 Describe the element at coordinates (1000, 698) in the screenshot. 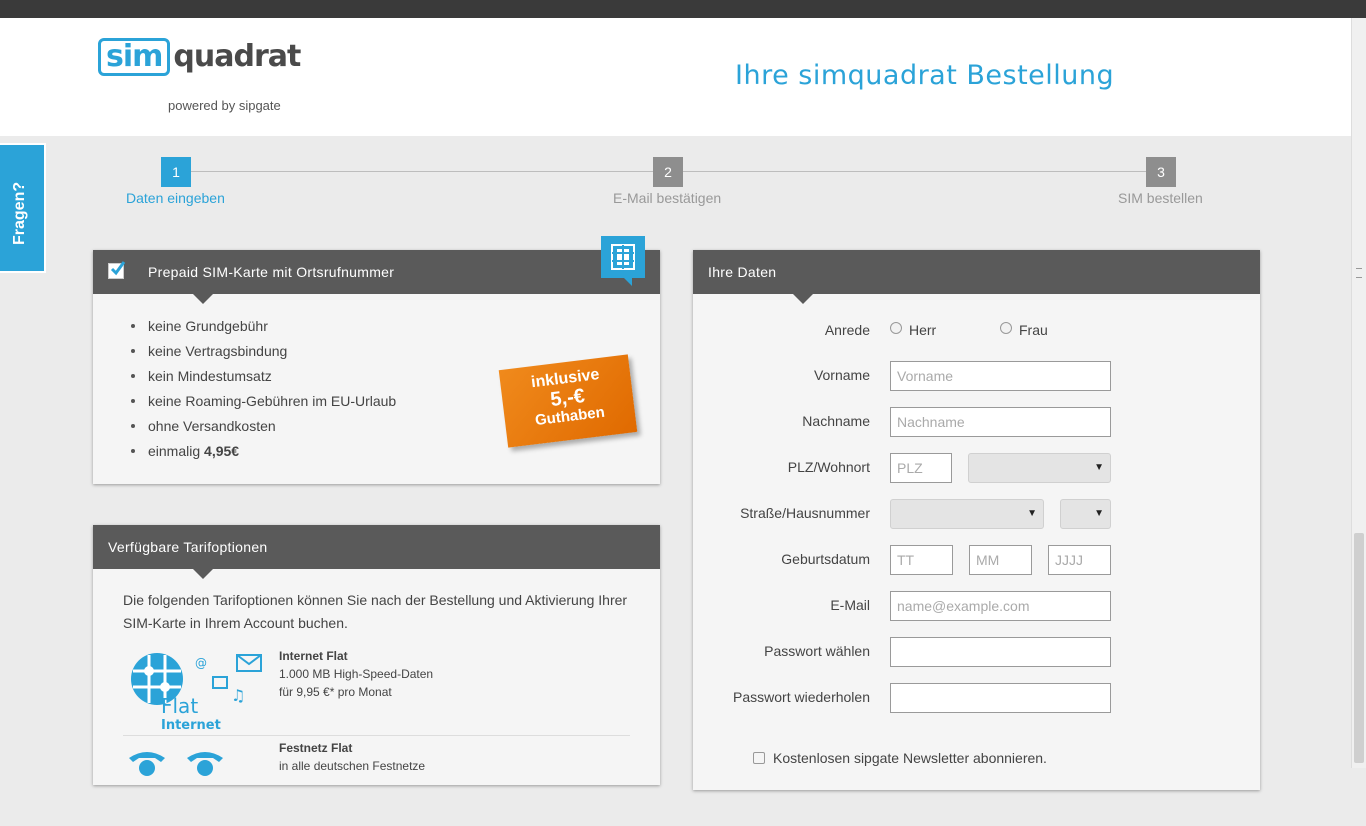

I see `password-repeat-input` at that location.